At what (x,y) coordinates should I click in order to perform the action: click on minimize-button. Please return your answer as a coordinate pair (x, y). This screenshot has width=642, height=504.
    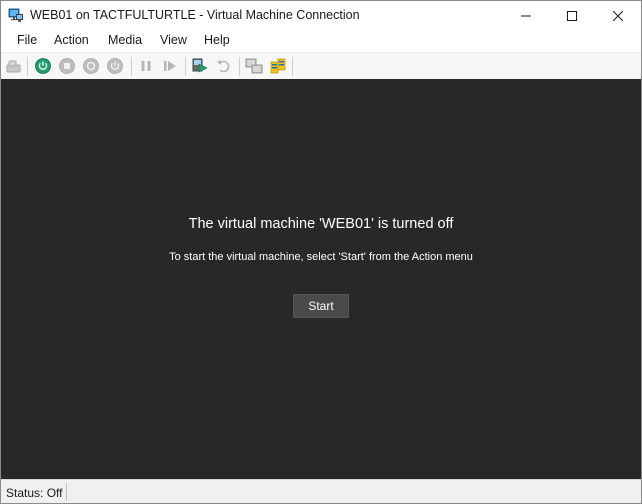
    Looking at the image, I should click on (526, 16).